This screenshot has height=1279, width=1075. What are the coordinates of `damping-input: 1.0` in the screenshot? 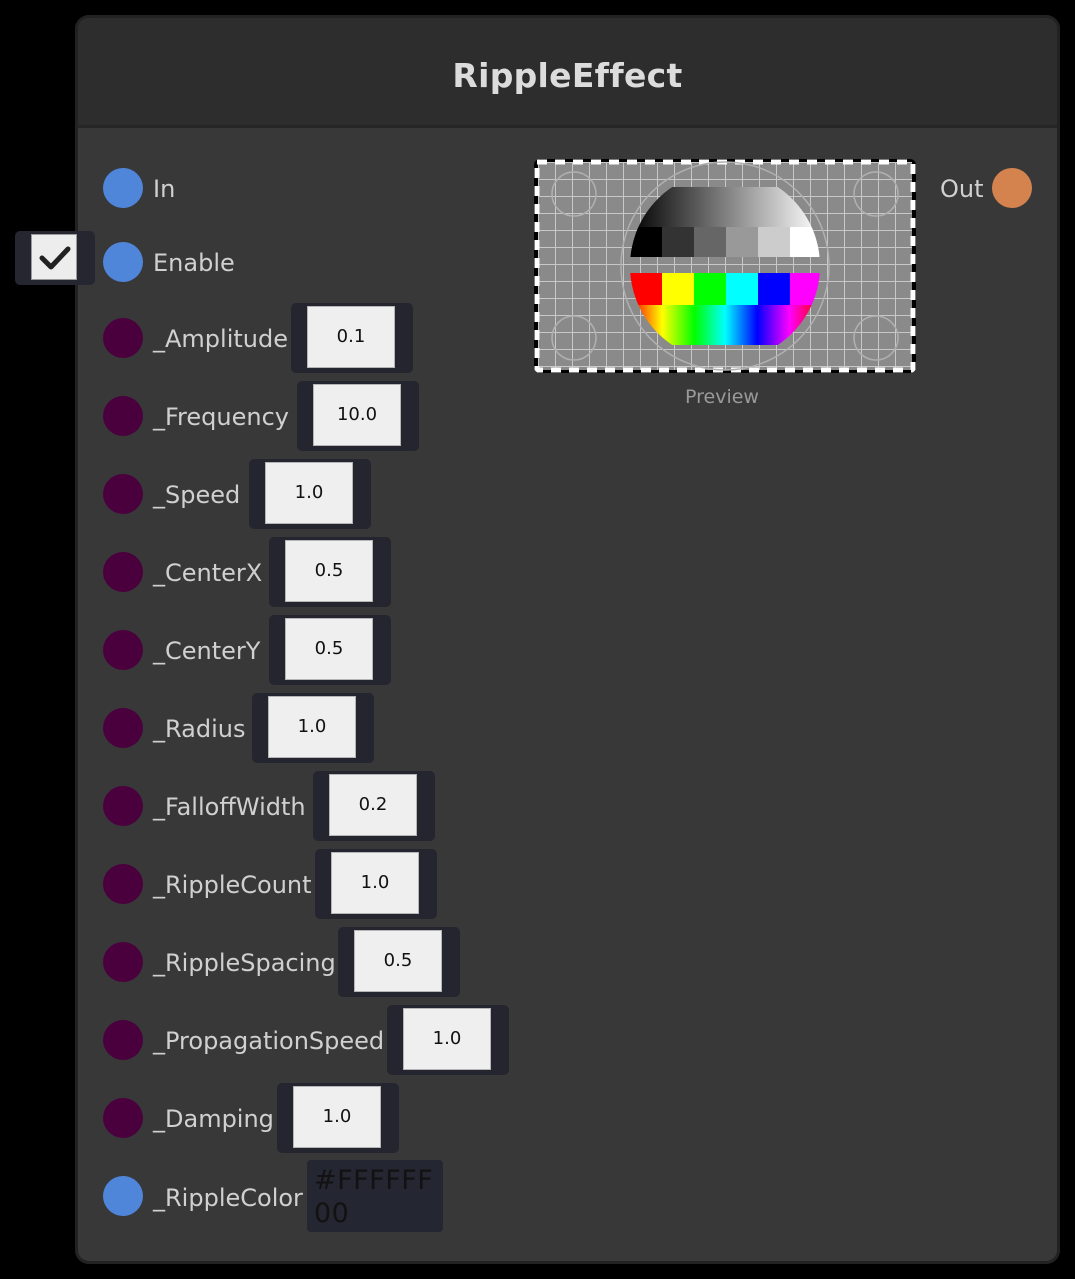 It's located at (337, 1117).